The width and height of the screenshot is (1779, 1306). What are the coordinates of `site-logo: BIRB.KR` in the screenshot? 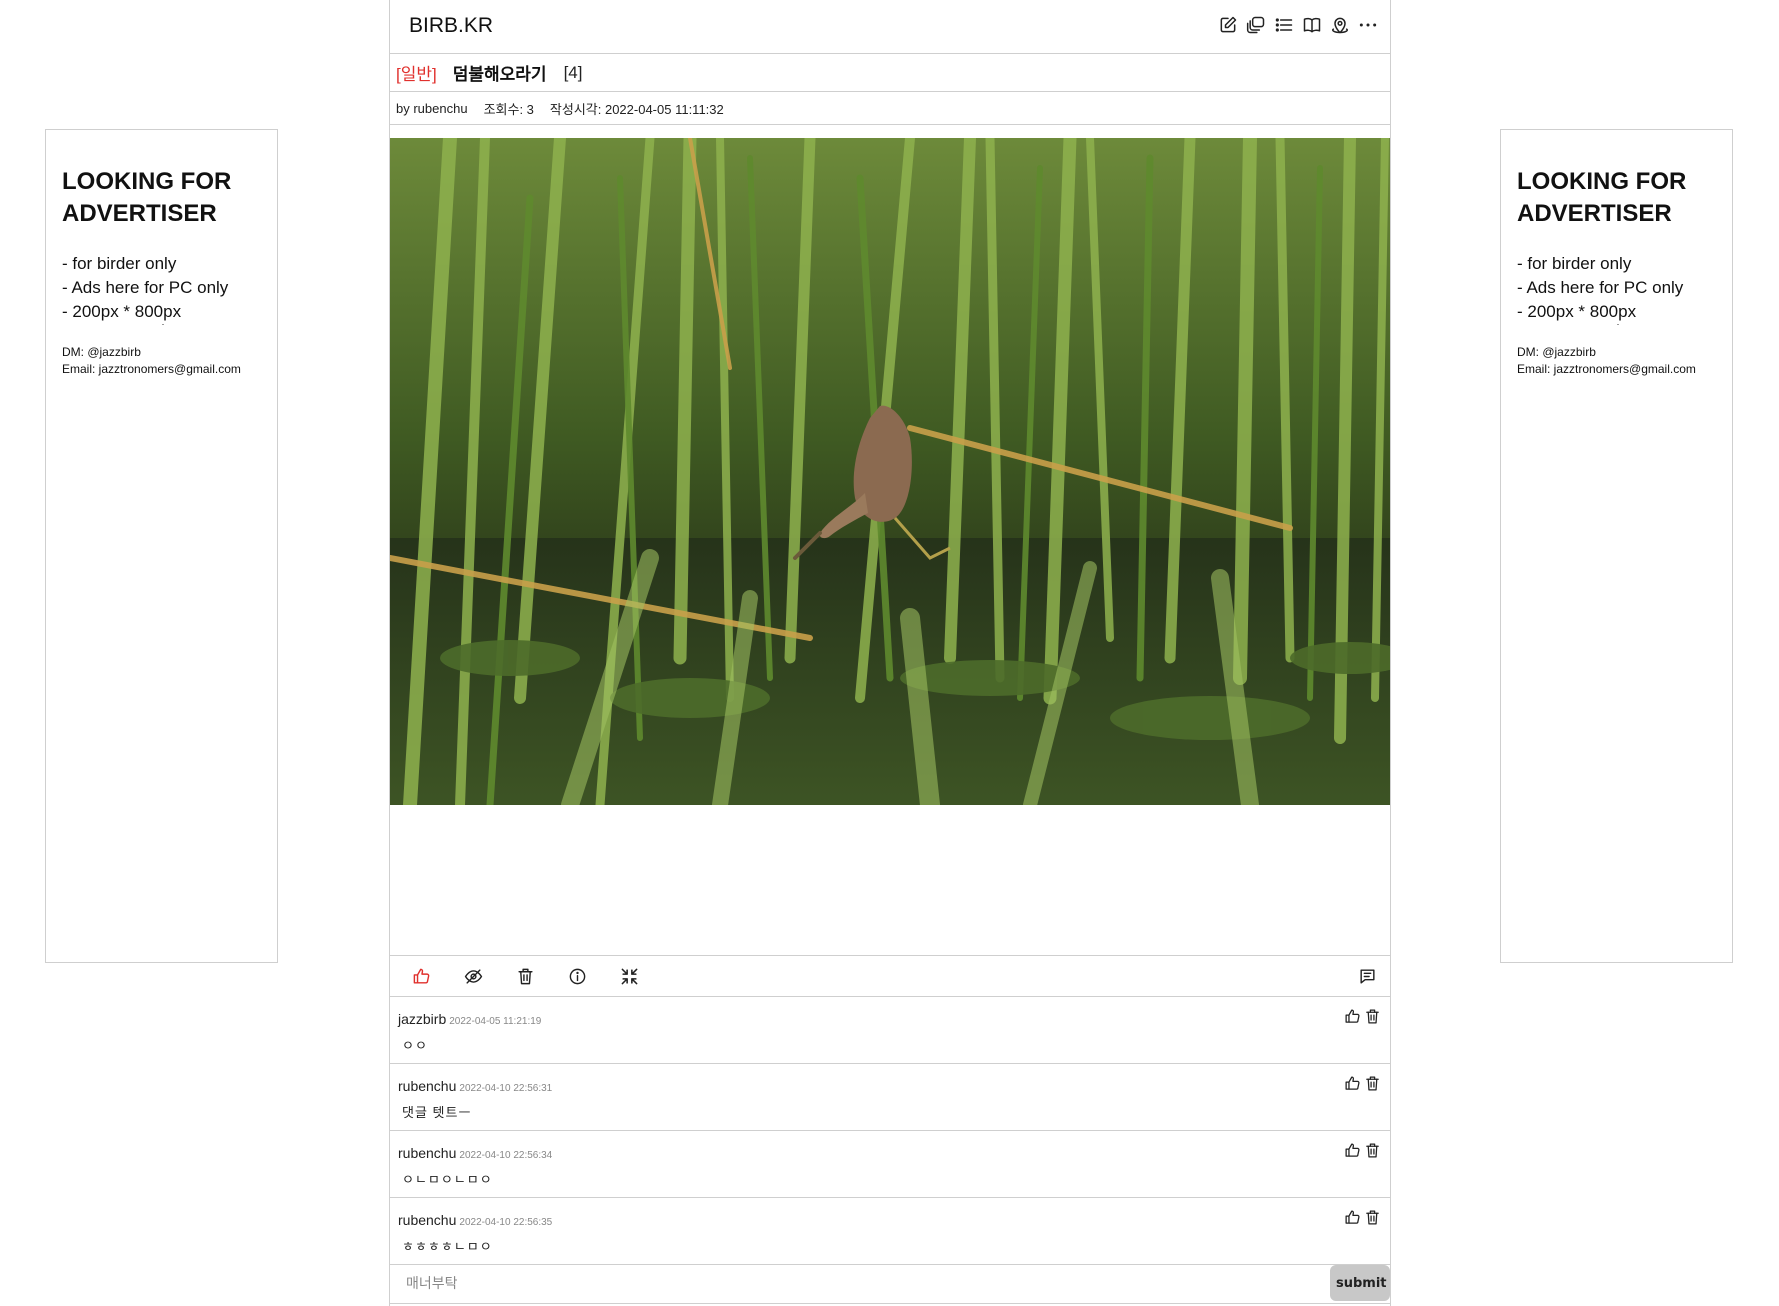 It's located at (451, 26).